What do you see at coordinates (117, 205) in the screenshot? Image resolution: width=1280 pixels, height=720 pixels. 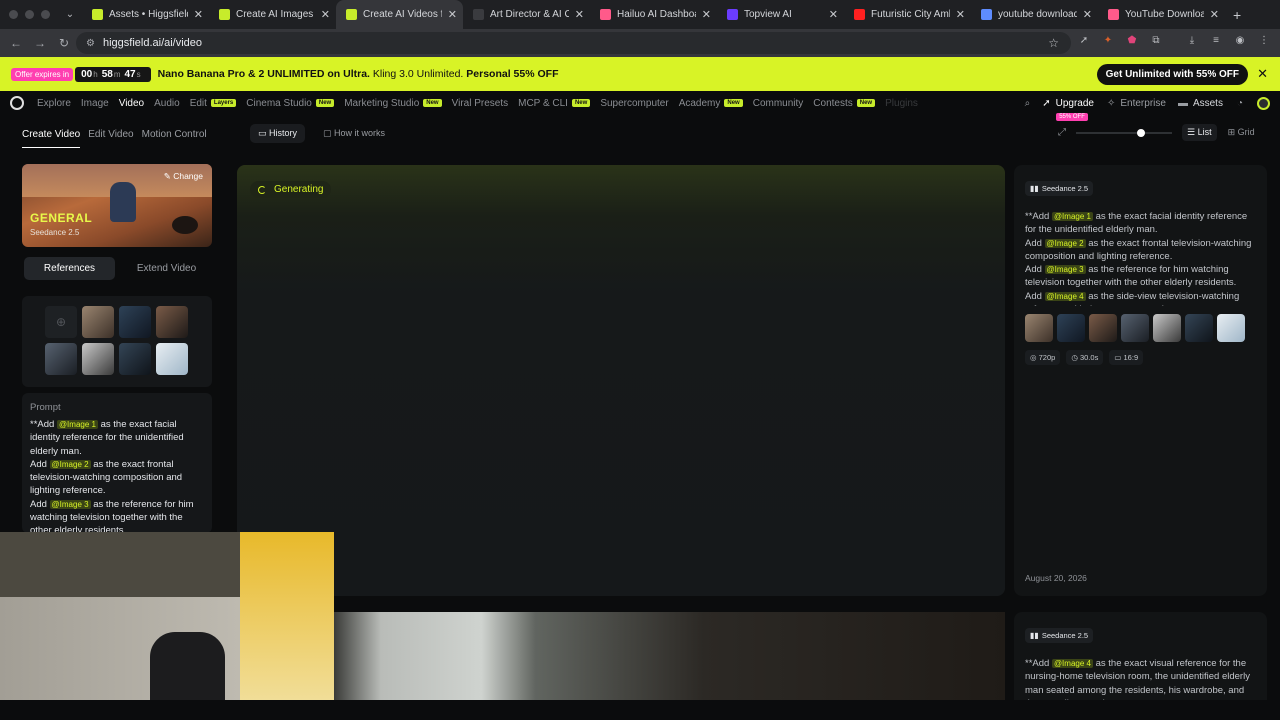 I see `model-card: ✎ Change GENERAL Seedance 2.5` at bounding box center [117, 205].